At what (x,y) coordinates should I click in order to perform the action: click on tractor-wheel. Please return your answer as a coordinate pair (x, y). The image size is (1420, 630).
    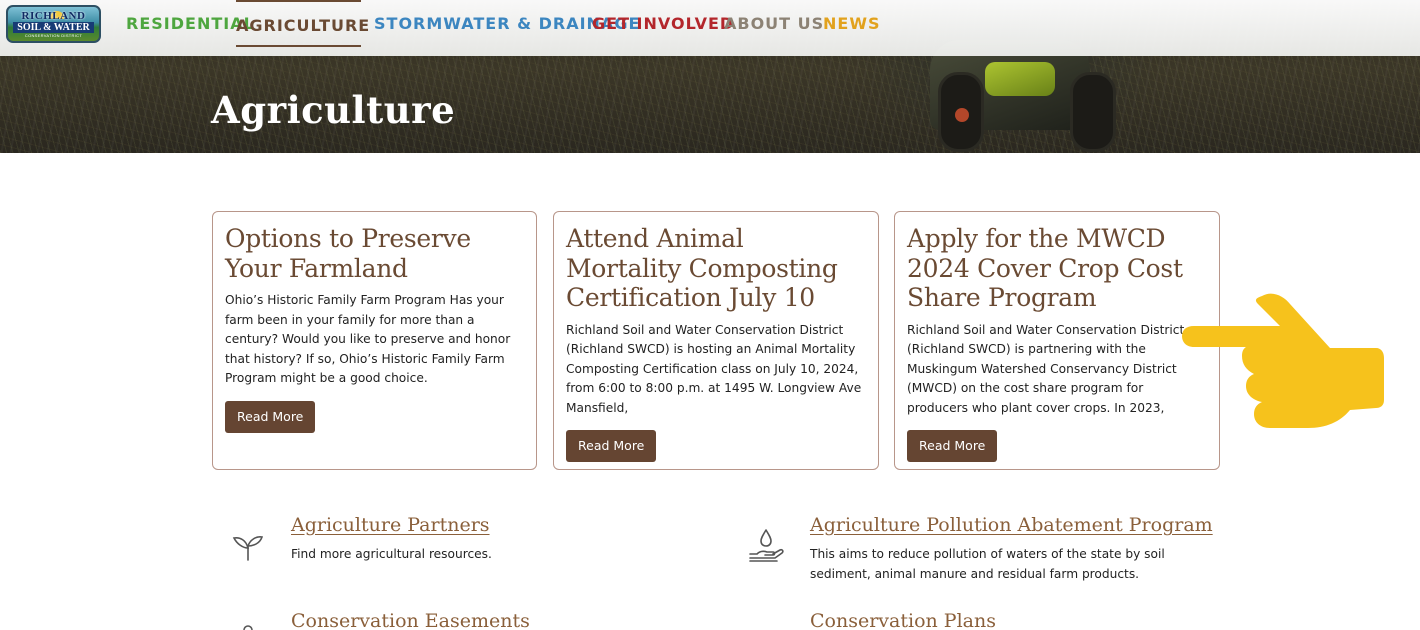
    Looking at the image, I should click on (1093, 112).